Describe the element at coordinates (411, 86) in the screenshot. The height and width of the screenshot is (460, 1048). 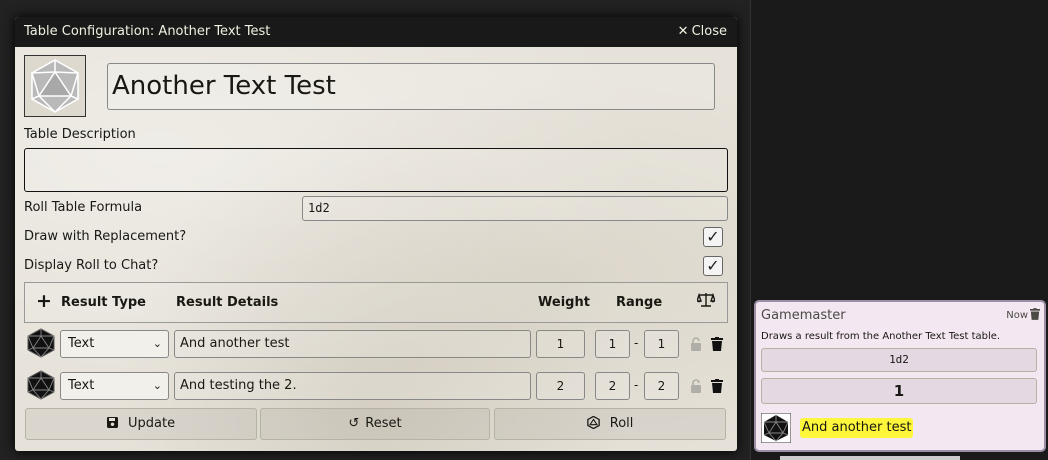
I see `table-name-input: Another Text Test` at that location.